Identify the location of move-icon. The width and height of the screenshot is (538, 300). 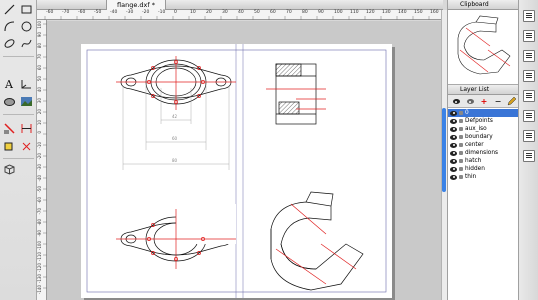
(9, 146).